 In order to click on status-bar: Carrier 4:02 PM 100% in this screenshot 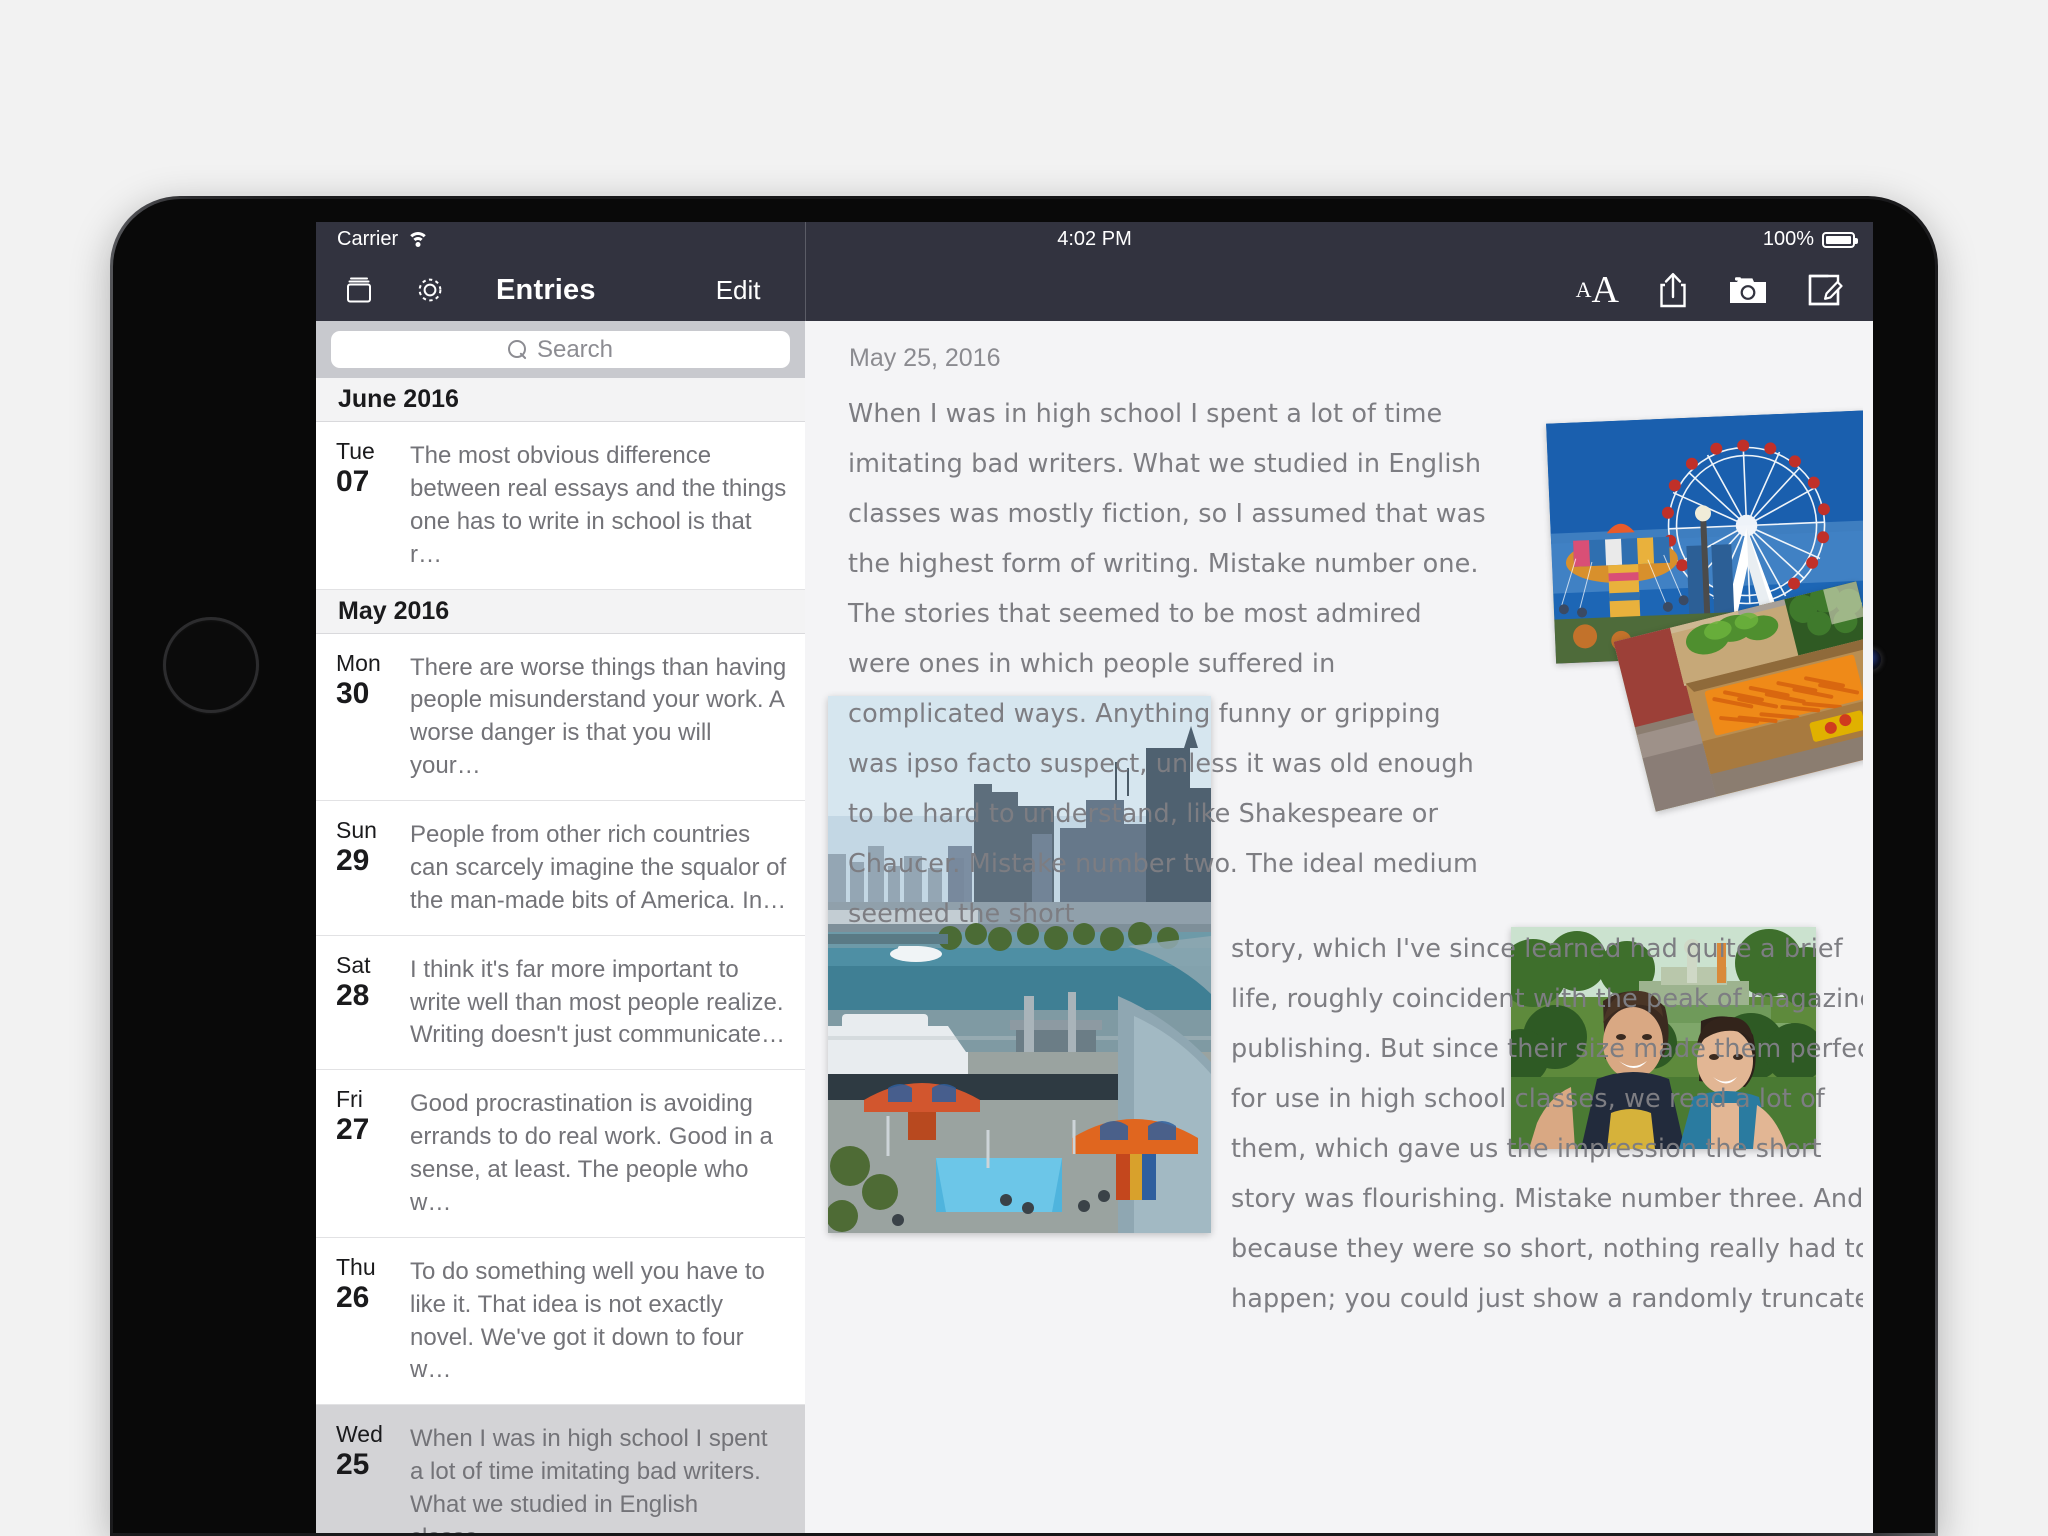, I will do `click(1094, 240)`.